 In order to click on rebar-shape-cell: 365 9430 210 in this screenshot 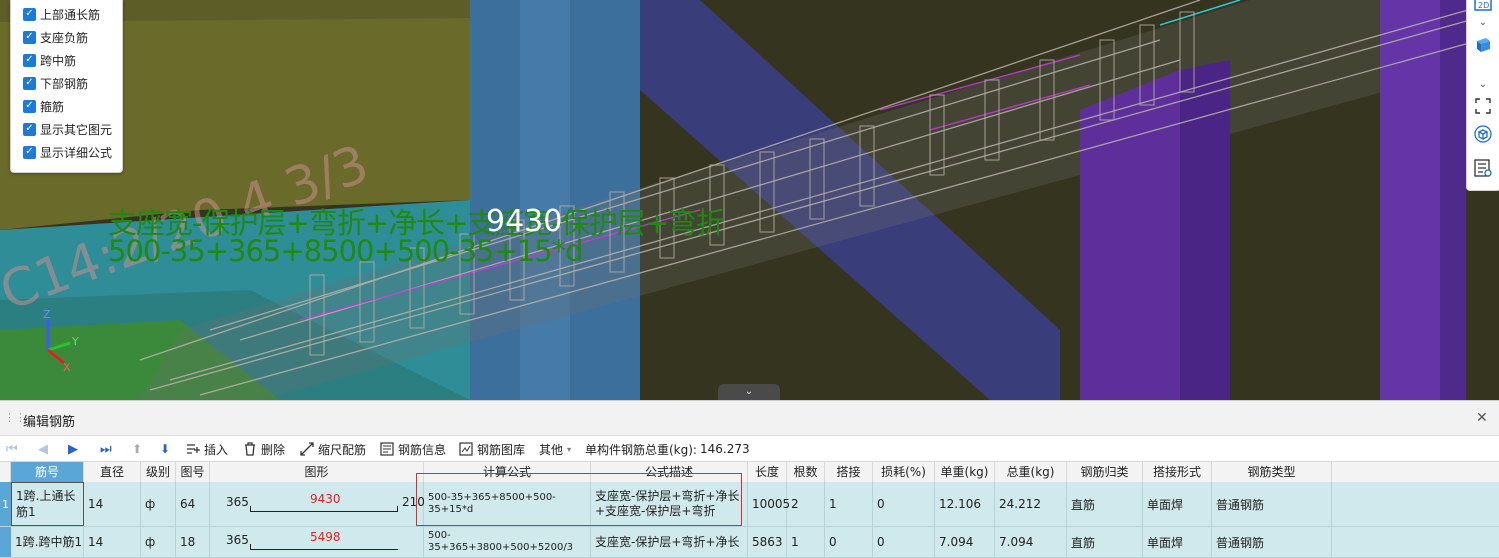, I will do `click(317, 504)`.